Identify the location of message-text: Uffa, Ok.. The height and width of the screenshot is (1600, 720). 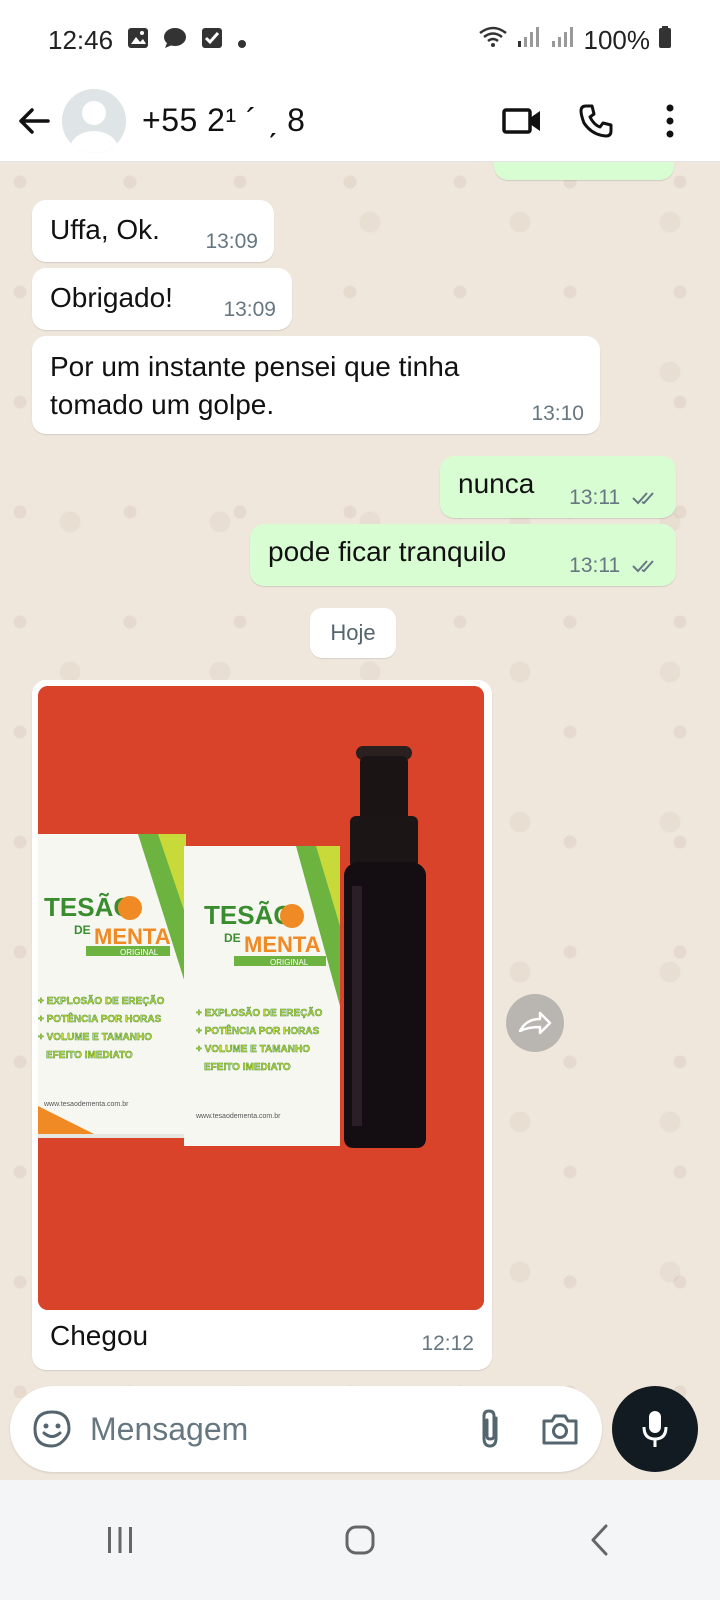
(105, 229).